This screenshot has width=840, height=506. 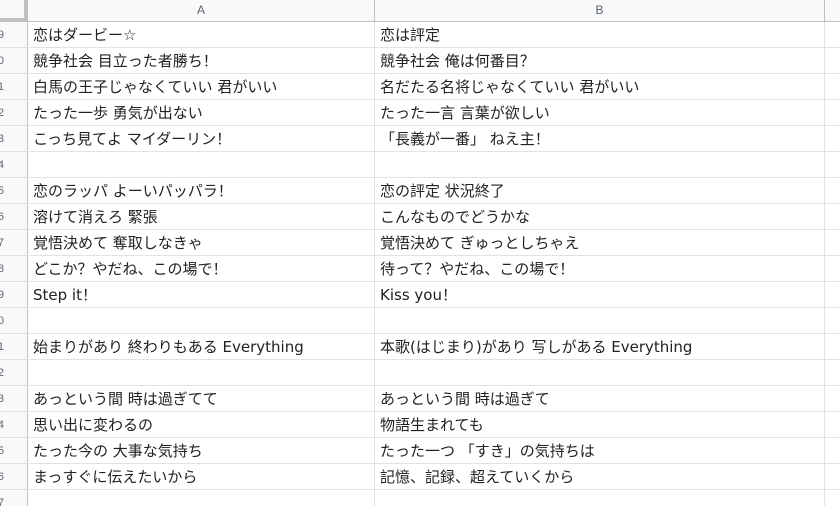 I want to click on cell-column-a: Step it！, so click(x=201, y=294).